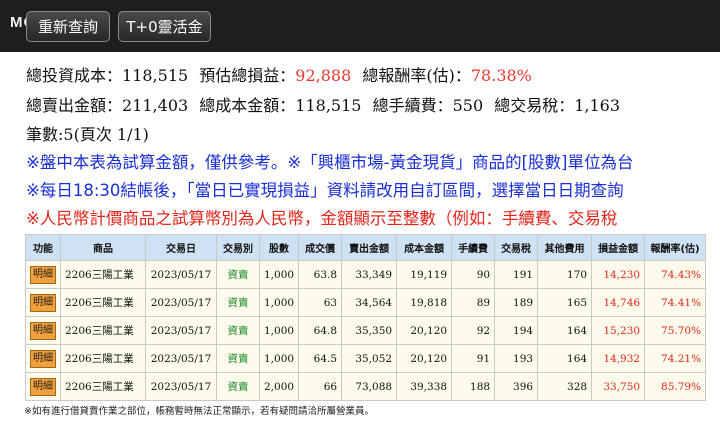  I want to click on pnl-cell: 14,746, so click(618, 302).